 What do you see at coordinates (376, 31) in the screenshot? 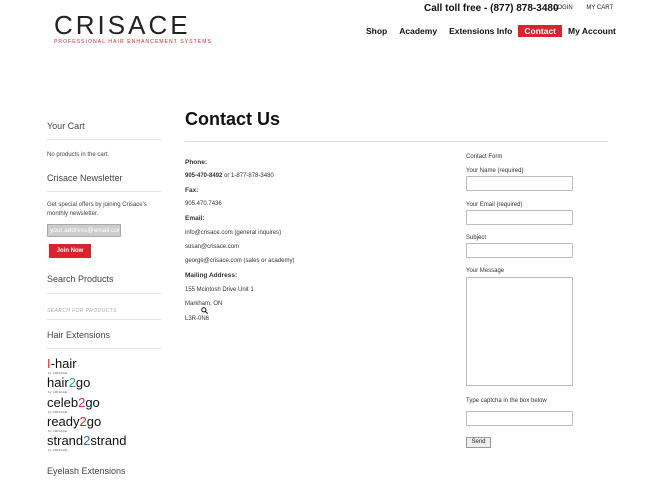
I see `nav-shop: Shop` at bounding box center [376, 31].